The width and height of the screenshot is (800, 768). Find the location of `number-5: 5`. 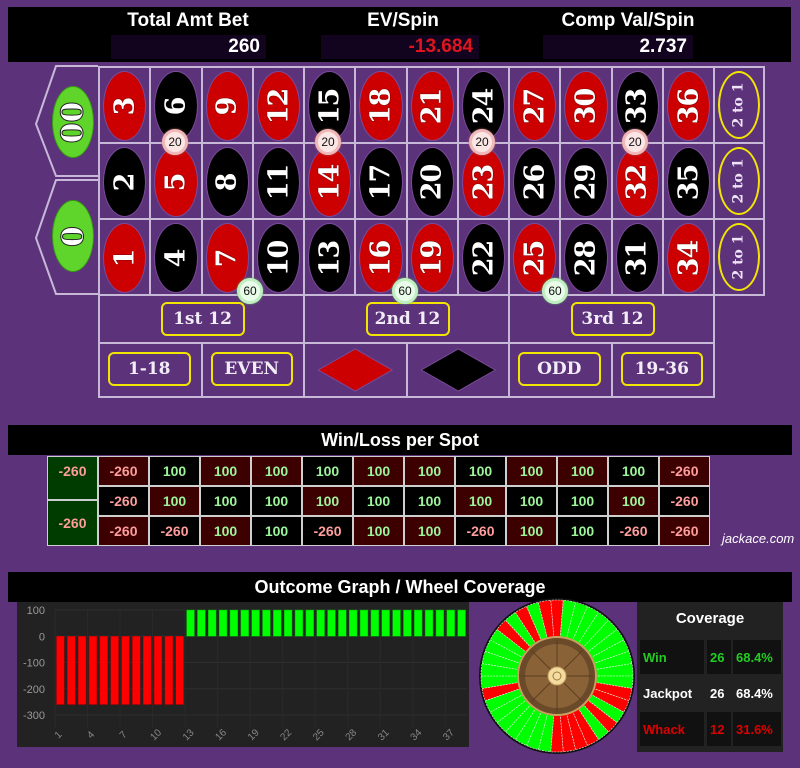

number-5: 5 is located at coordinates (176, 182).